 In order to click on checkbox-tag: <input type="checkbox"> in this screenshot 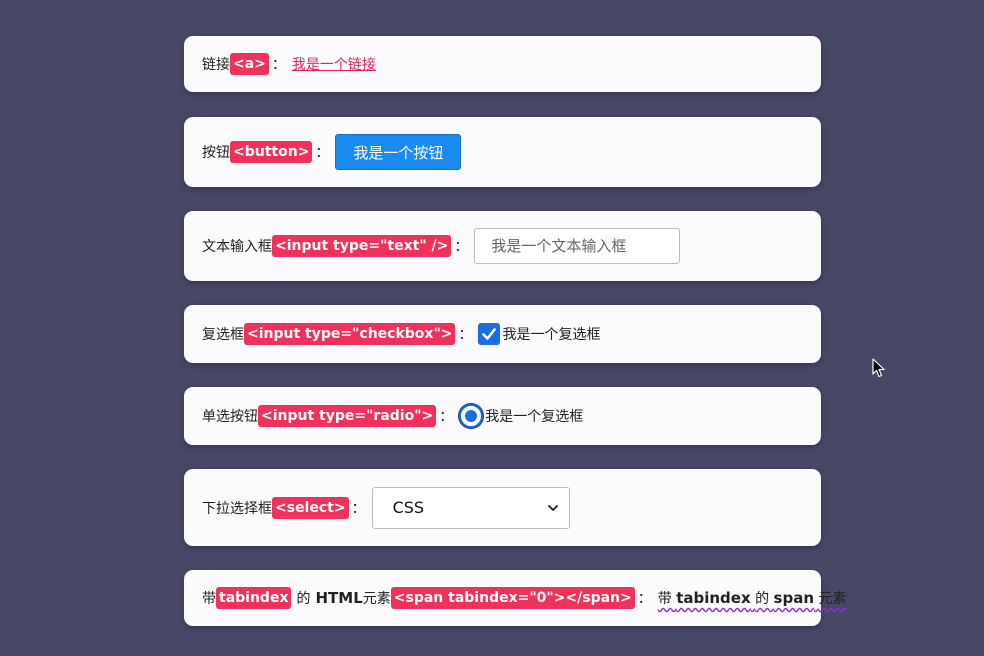, I will do `click(350, 334)`.